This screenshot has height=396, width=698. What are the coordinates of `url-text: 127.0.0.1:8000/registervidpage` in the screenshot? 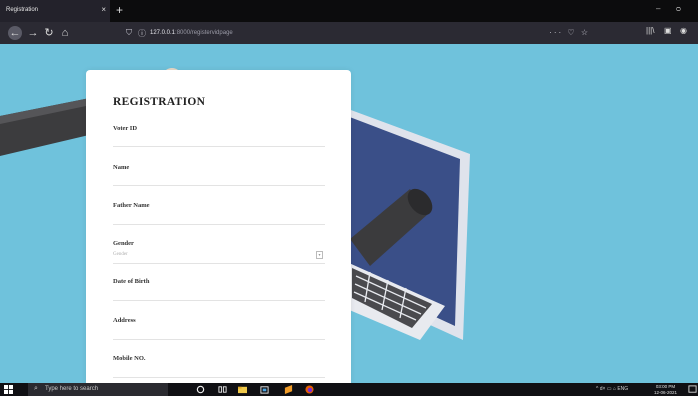 It's located at (191, 33).